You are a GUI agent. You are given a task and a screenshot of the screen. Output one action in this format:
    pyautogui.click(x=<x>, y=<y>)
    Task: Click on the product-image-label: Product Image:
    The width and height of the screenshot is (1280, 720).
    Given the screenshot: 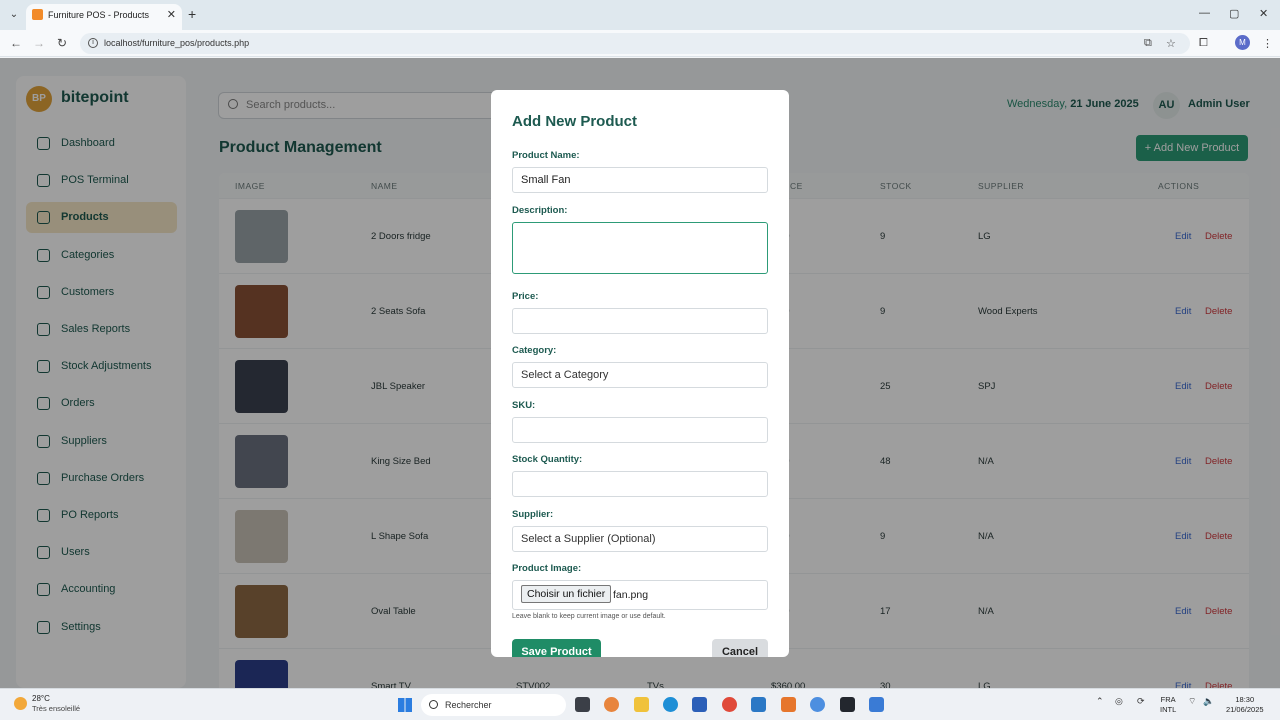 What is the action you would take?
    pyautogui.click(x=547, y=568)
    